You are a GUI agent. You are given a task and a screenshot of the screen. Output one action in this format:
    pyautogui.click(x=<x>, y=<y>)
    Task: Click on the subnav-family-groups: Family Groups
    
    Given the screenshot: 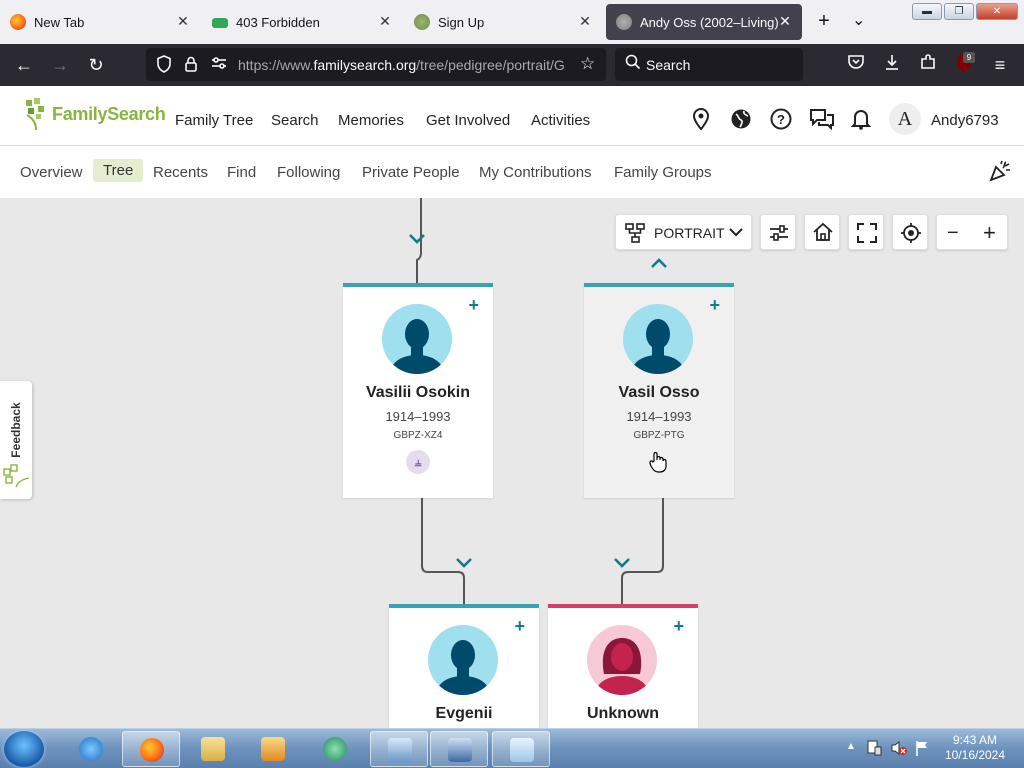 What is the action you would take?
    pyautogui.click(x=663, y=172)
    